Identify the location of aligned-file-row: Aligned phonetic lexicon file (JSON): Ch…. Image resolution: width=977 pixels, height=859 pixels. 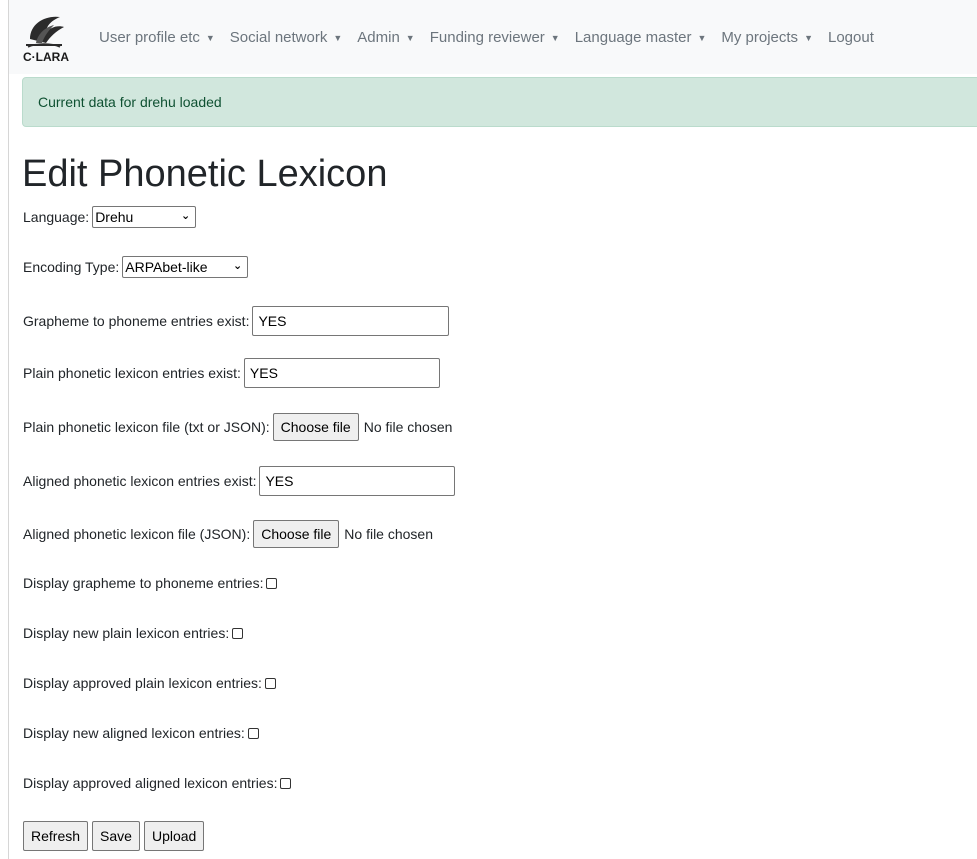
(228, 534).